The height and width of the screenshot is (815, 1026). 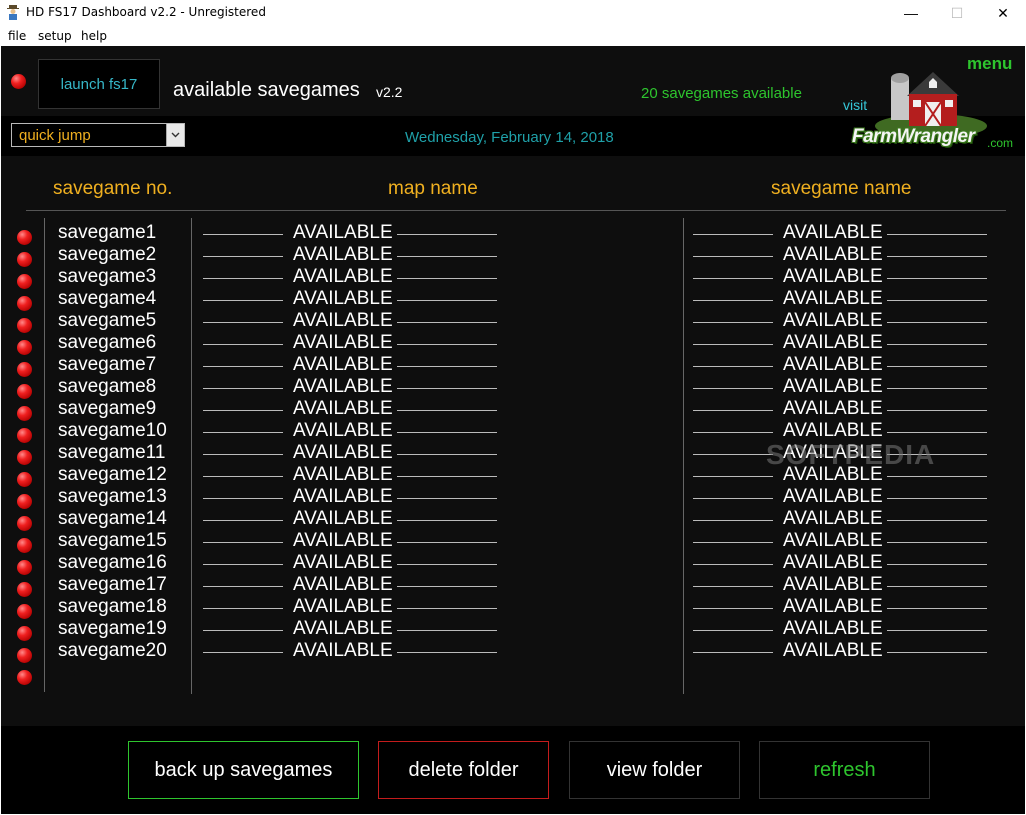 I want to click on savegame-label: savegame4, so click(x=107, y=299).